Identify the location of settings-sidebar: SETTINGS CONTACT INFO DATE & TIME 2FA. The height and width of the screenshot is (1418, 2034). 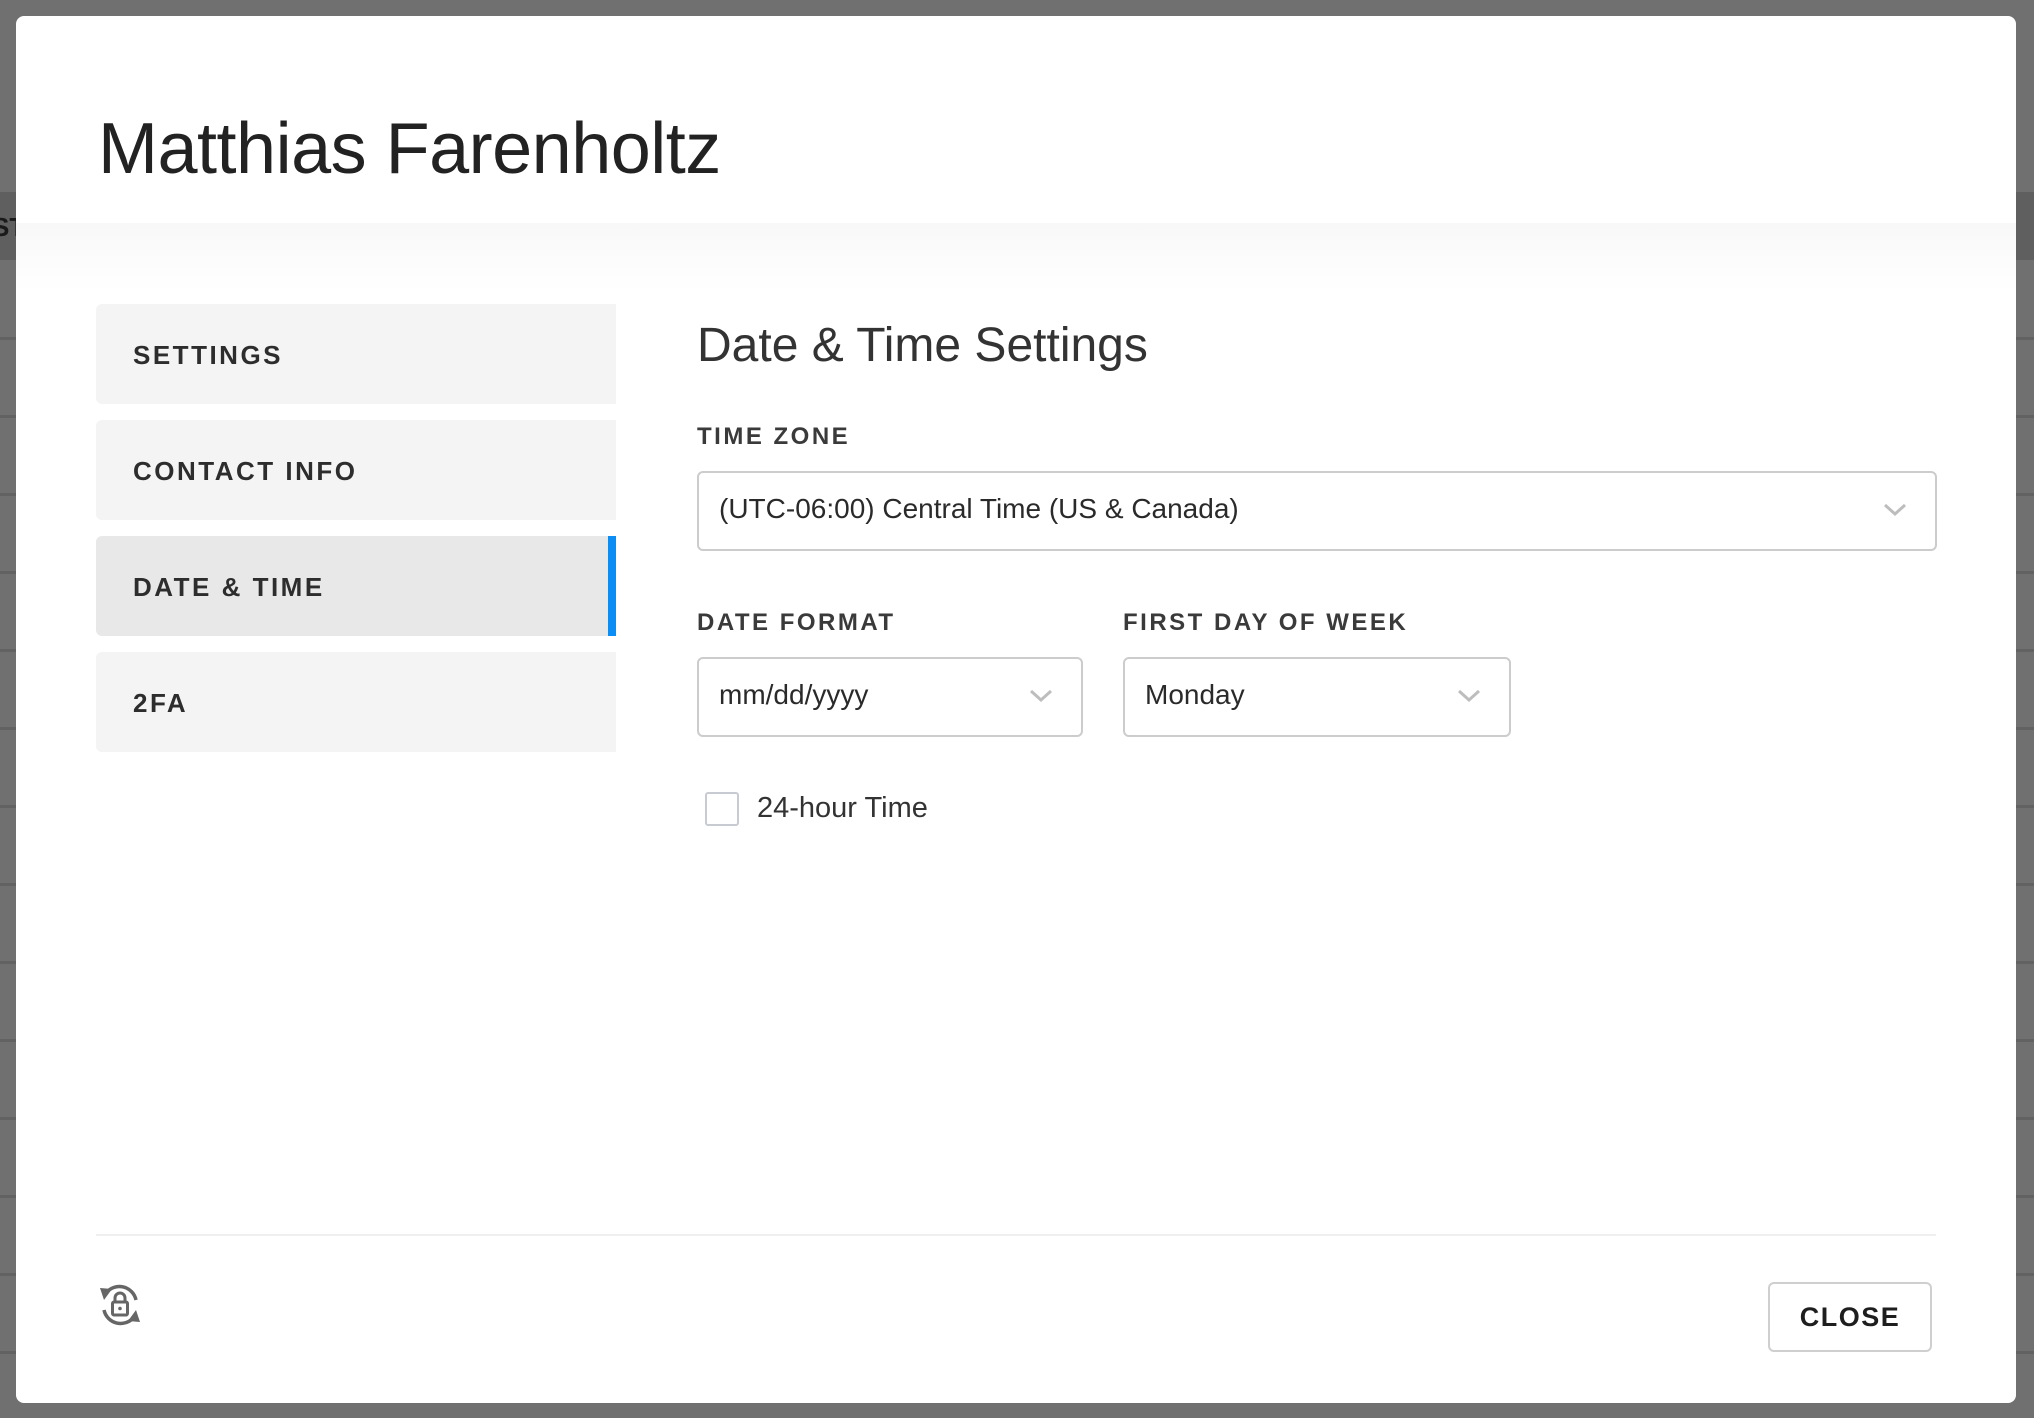
(356, 536).